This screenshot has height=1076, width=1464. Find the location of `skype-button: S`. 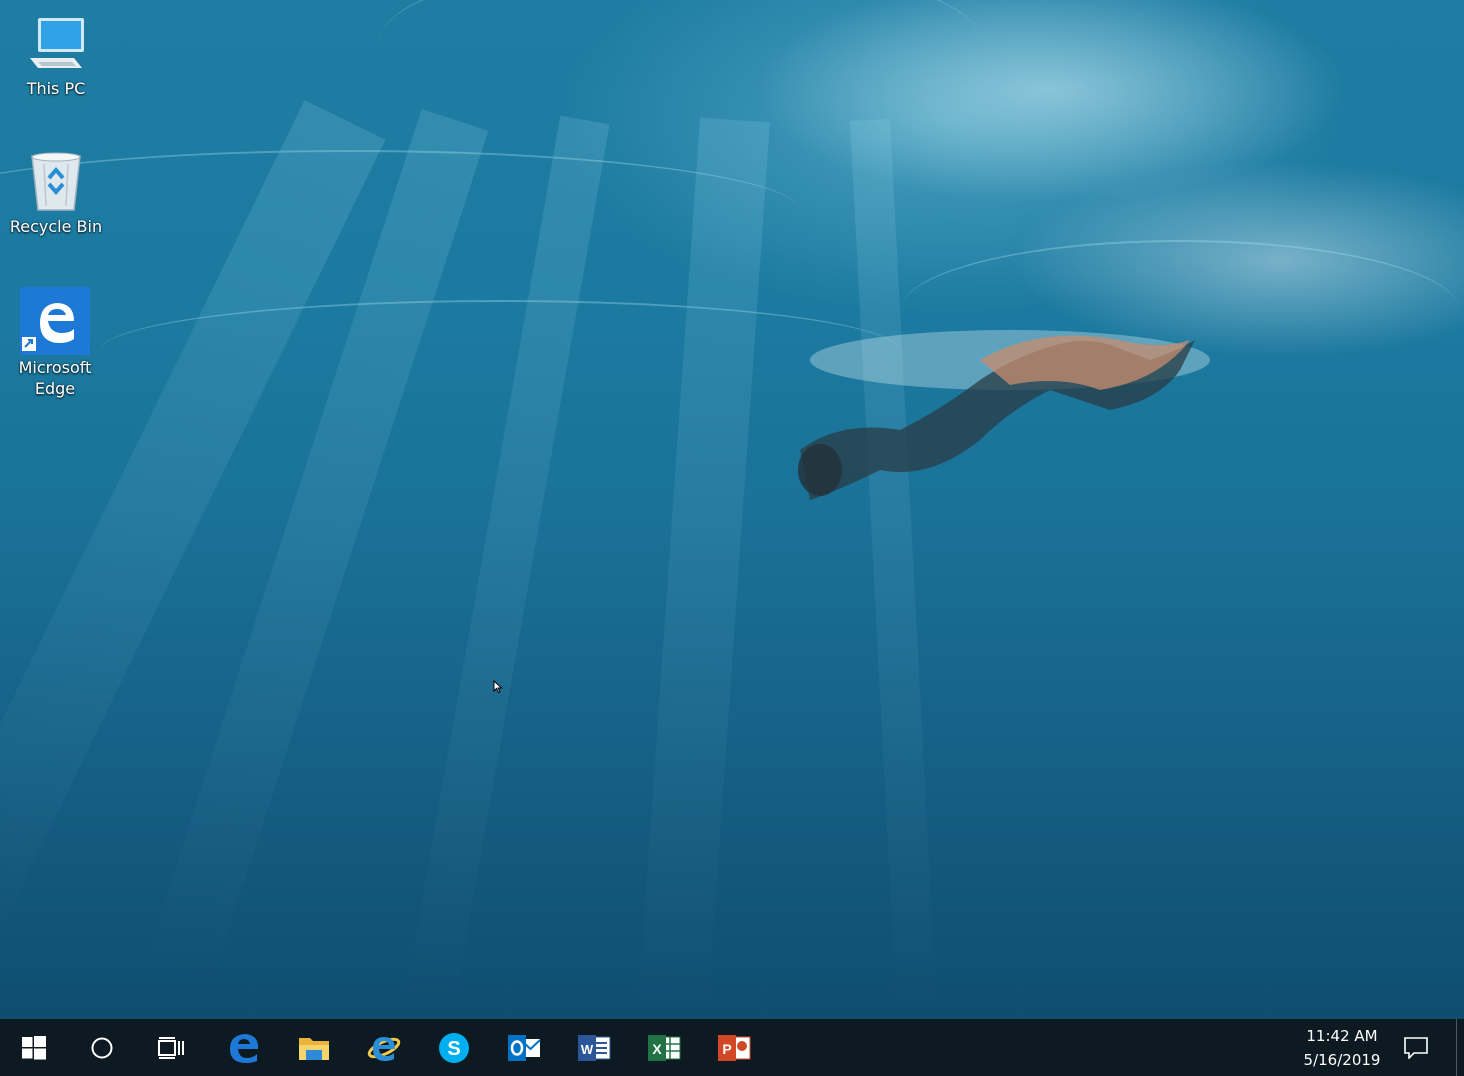

skype-button: S is located at coordinates (454, 1047).